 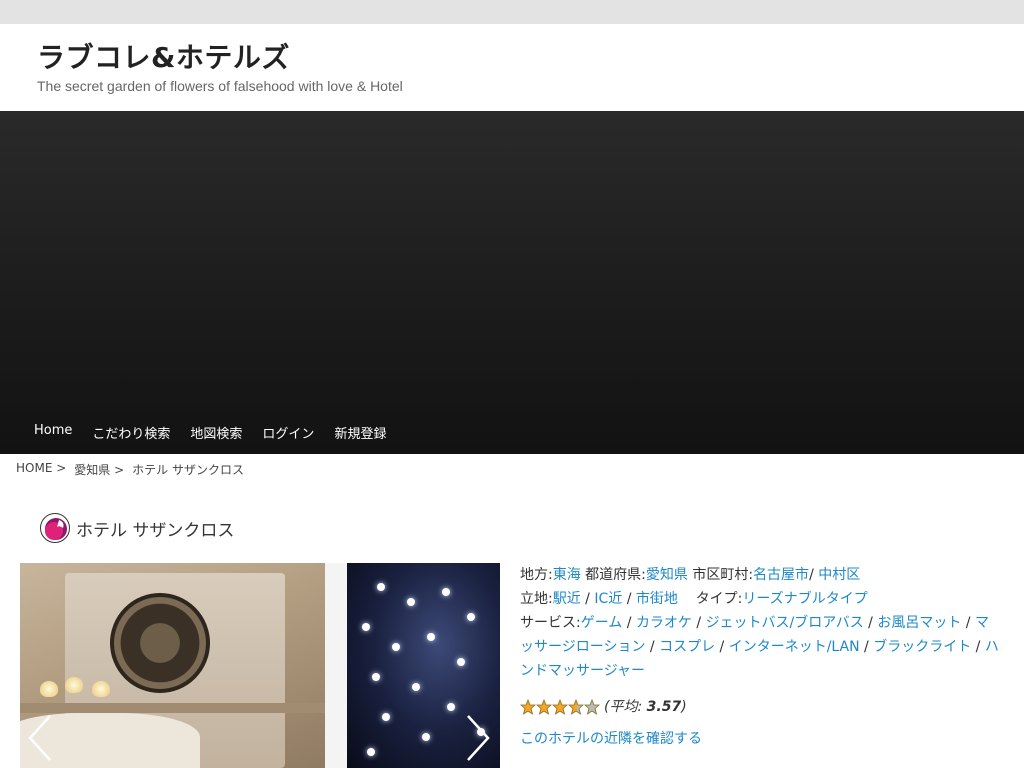 I want to click on nearby-link: このホテルの近隣を確認する, so click(x=611, y=739).